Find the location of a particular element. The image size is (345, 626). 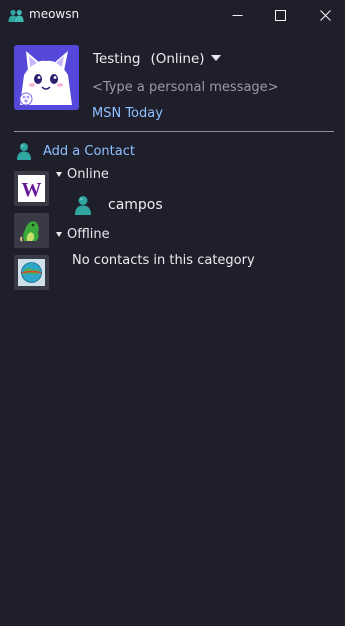

divider is located at coordinates (174, 131).